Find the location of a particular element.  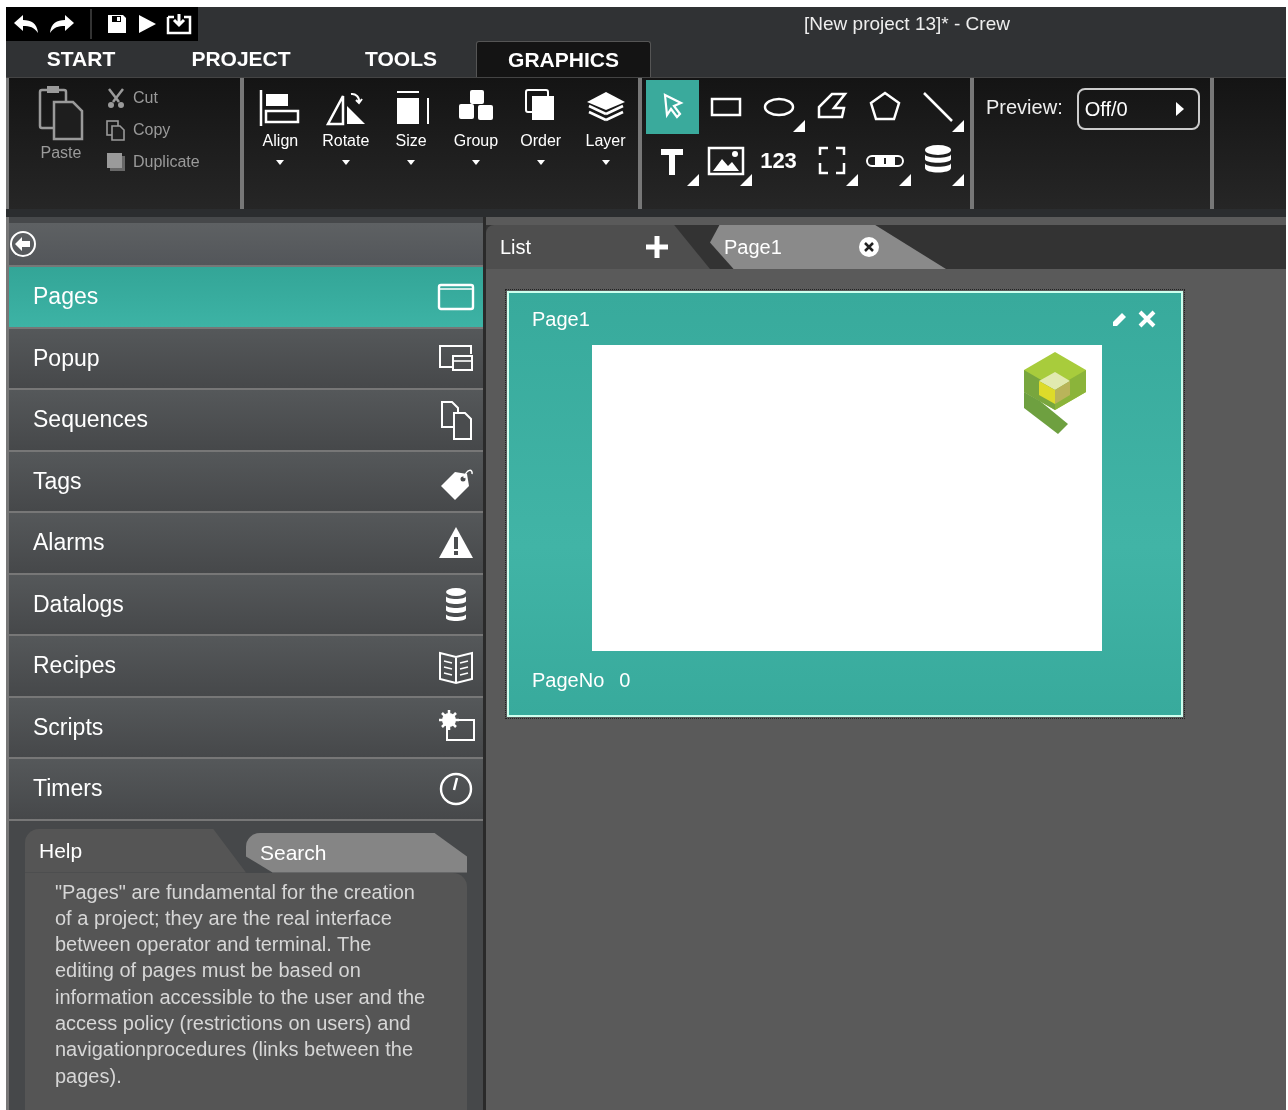

page-number-value: 0 is located at coordinates (625, 680).